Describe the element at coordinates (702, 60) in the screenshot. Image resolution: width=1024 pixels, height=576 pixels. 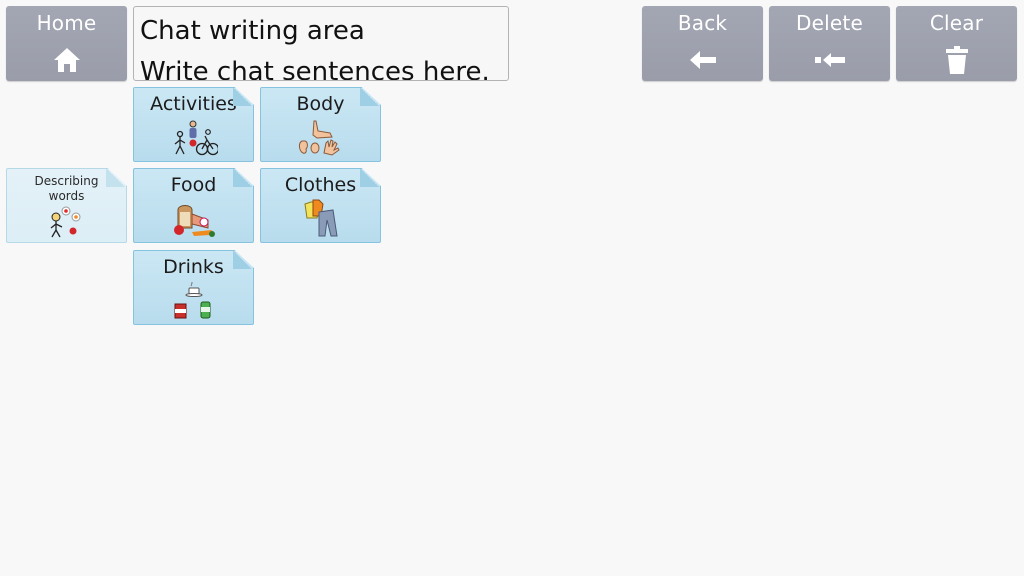
I see `arrow-left-icon` at that location.